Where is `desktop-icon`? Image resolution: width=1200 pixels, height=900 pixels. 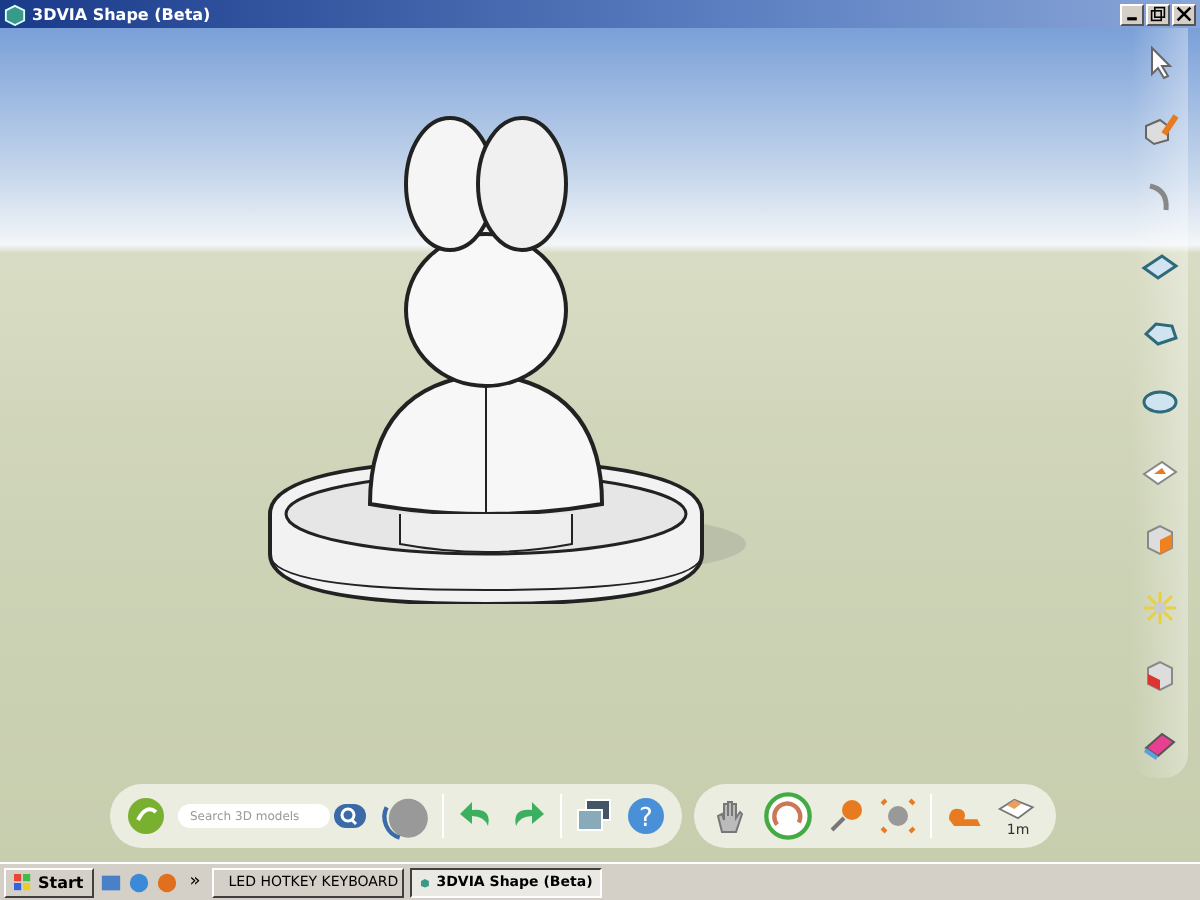 desktop-icon is located at coordinates (110, 882).